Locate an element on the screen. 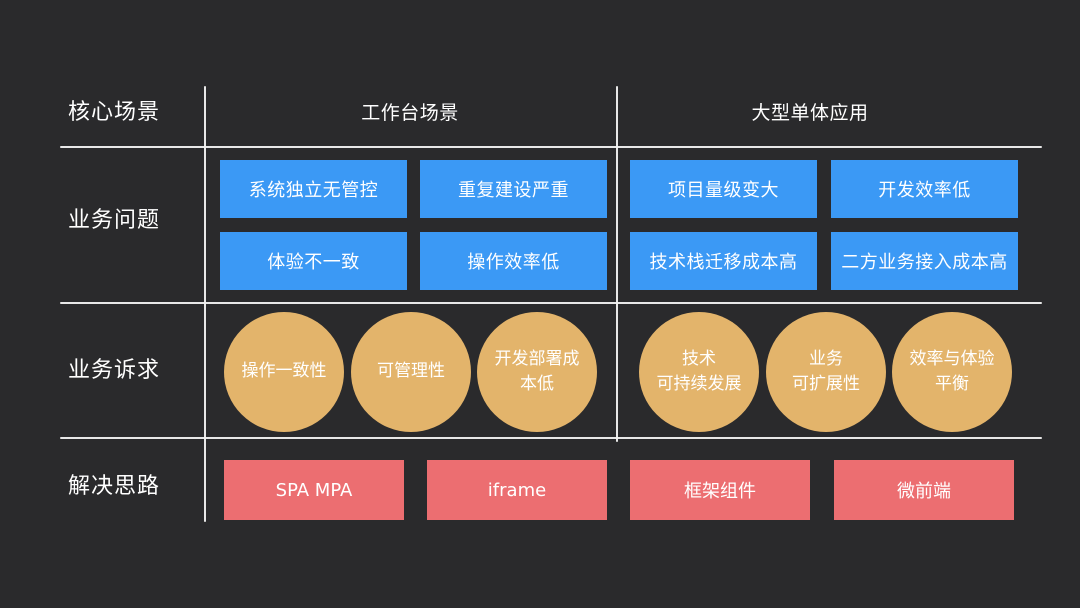 This screenshot has width=1080, height=608. demand-label: 可管理性 is located at coordinates (411, 371).